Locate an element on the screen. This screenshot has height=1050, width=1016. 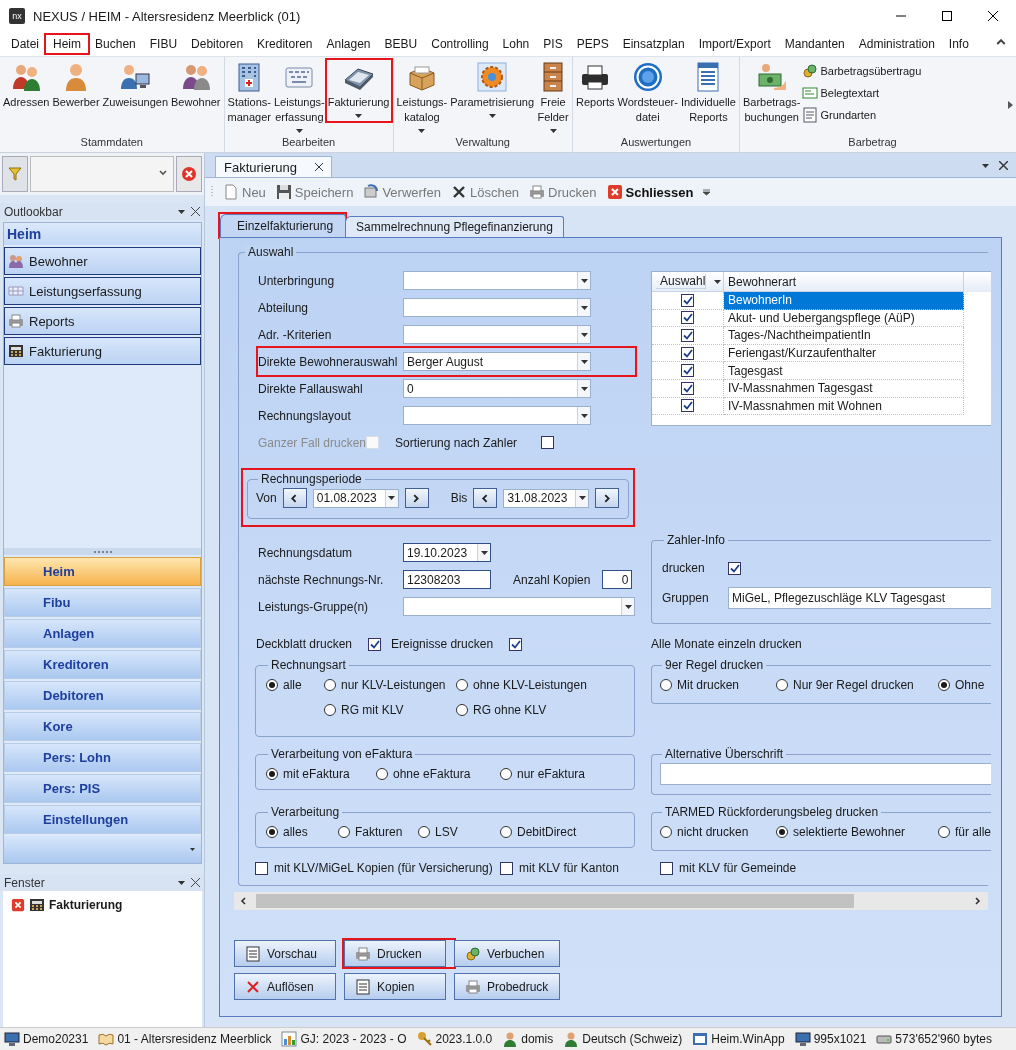
dropdown-field: Berger August is located at coordinates (497, 361).